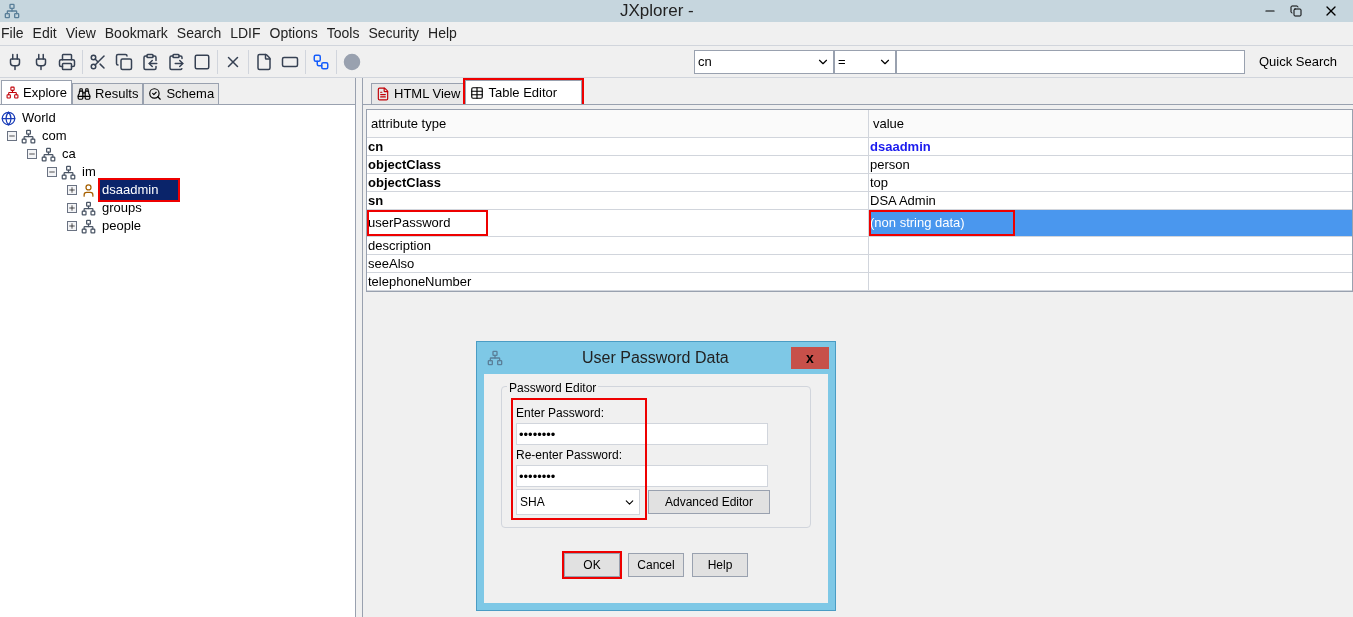  What do you see at coordinates (199, 33) in the screenshot?
I see `menu-item: Search` at bounding box center [199, 33].